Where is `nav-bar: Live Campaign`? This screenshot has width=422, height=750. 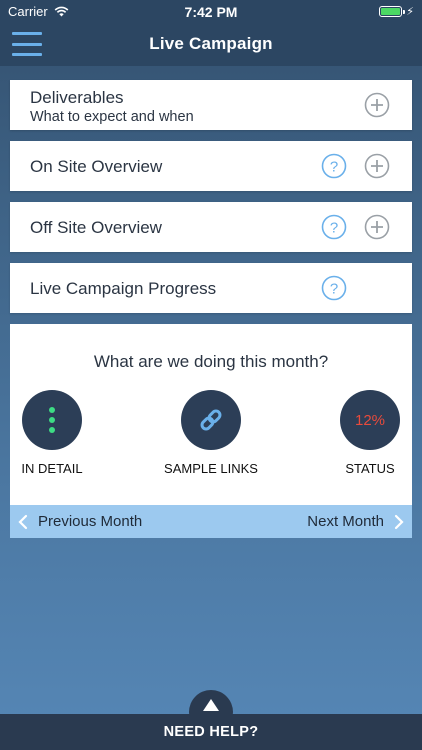
nav-bar: Live Campaign is located at coordinates (211, 44).